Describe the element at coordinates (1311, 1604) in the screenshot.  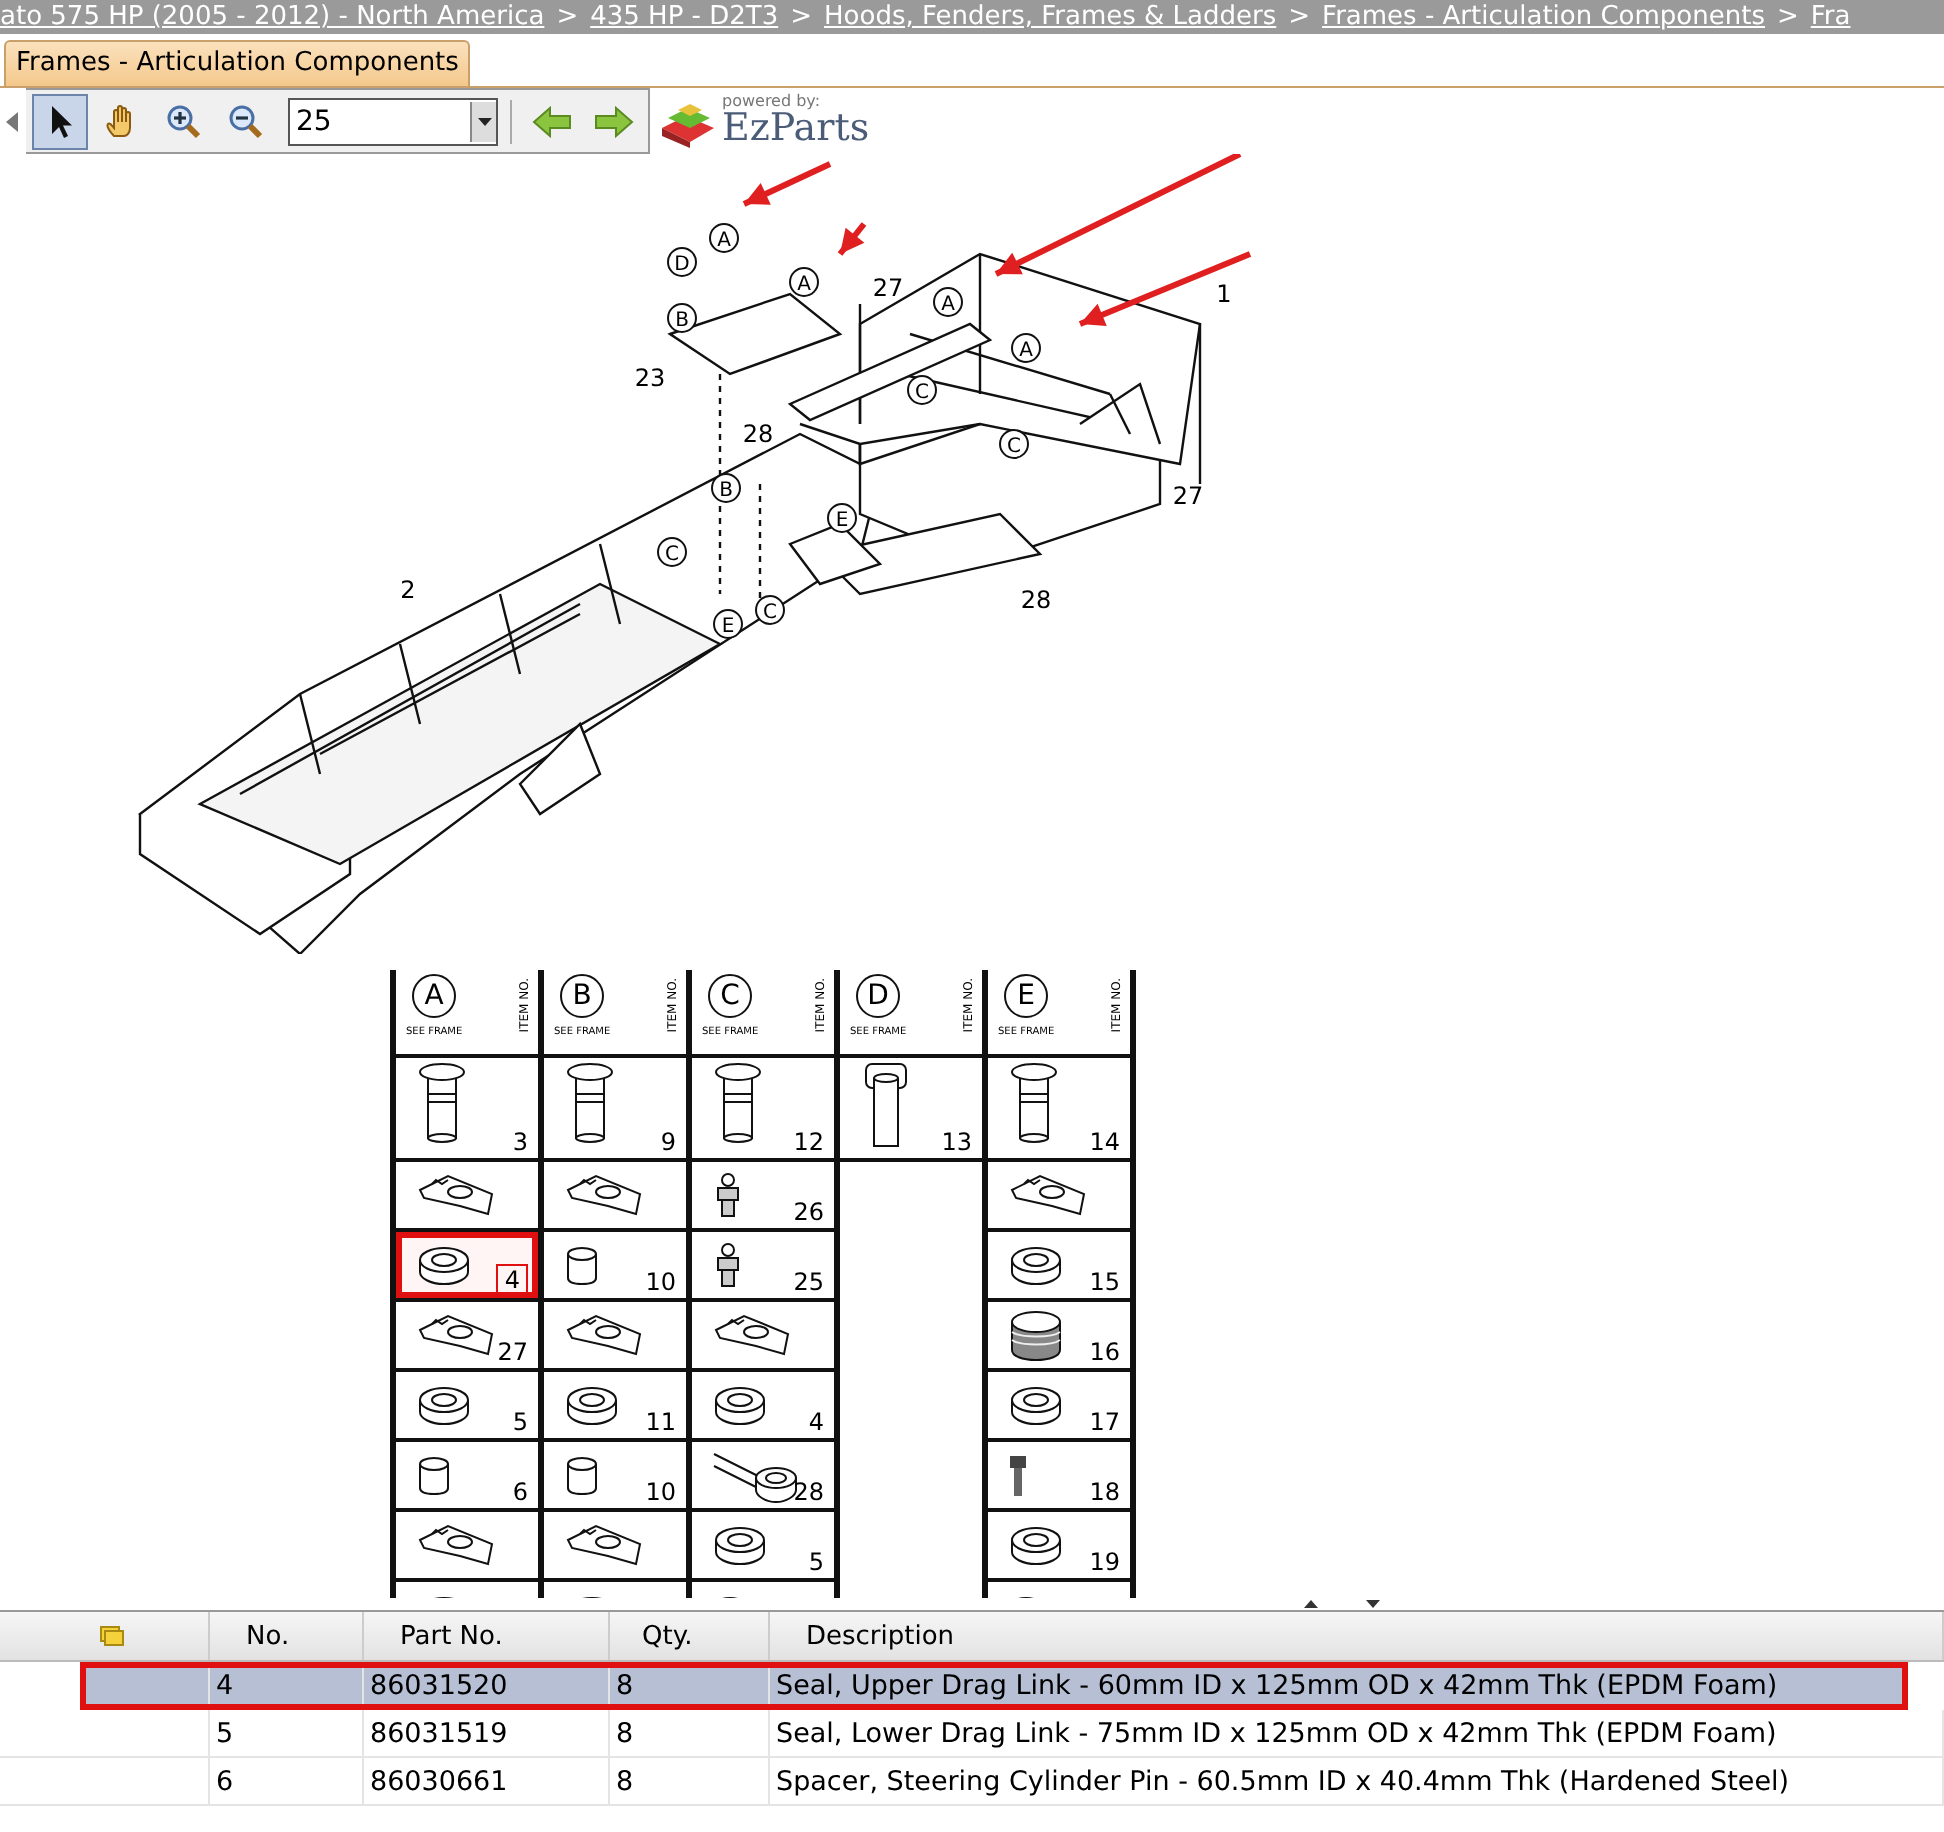
I see `collapse-up-icon` at that location.